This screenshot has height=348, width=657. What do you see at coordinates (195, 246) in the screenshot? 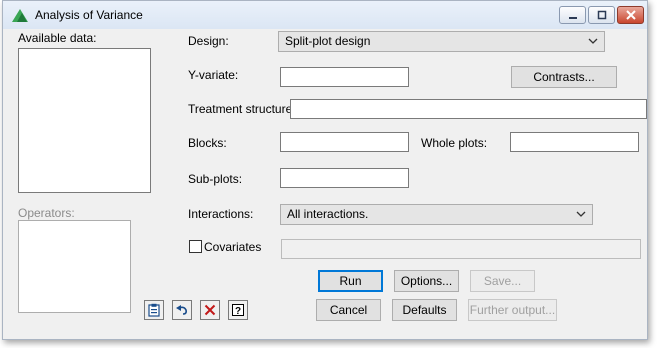
I see `covariates-checkbox` at bounding box center [195, 246].